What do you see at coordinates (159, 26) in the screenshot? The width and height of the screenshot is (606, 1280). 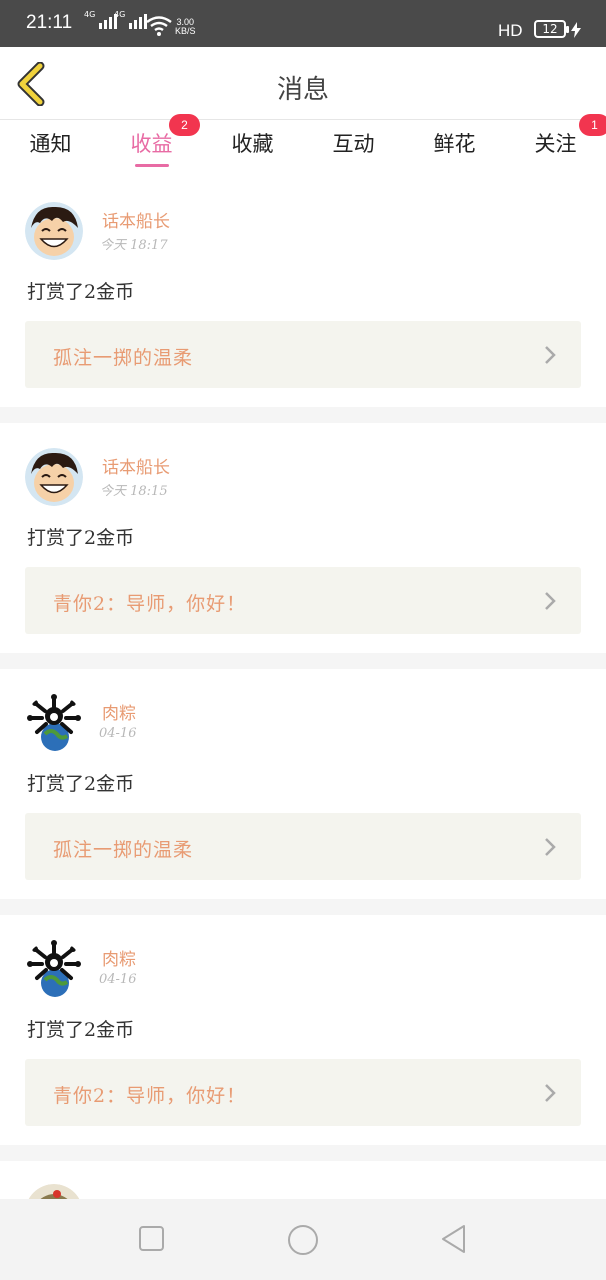 I see `wifi-icon` at bounding box center [159, 26].